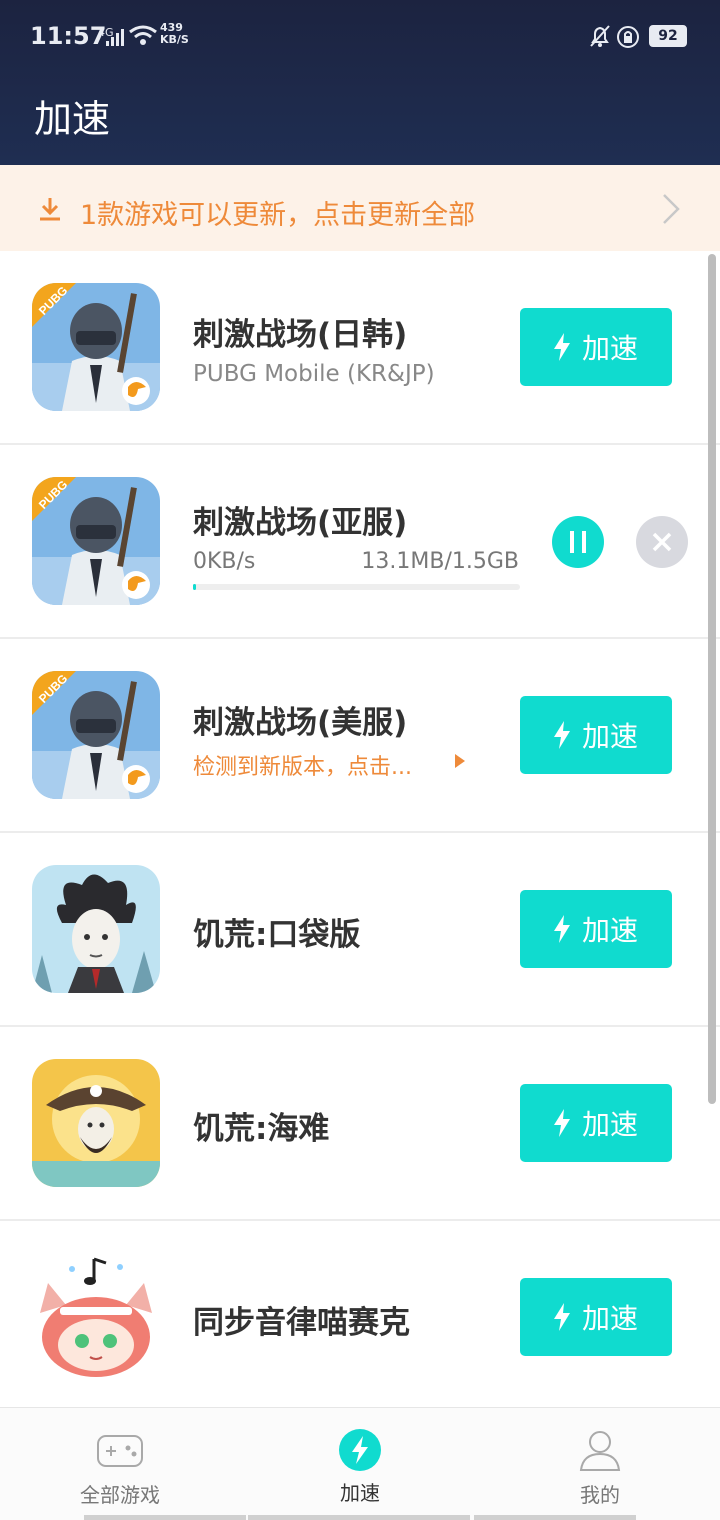 The image size is (720, 1520). I want to click on download-size: 13.1MB/1.5GB, so click(440, 561).